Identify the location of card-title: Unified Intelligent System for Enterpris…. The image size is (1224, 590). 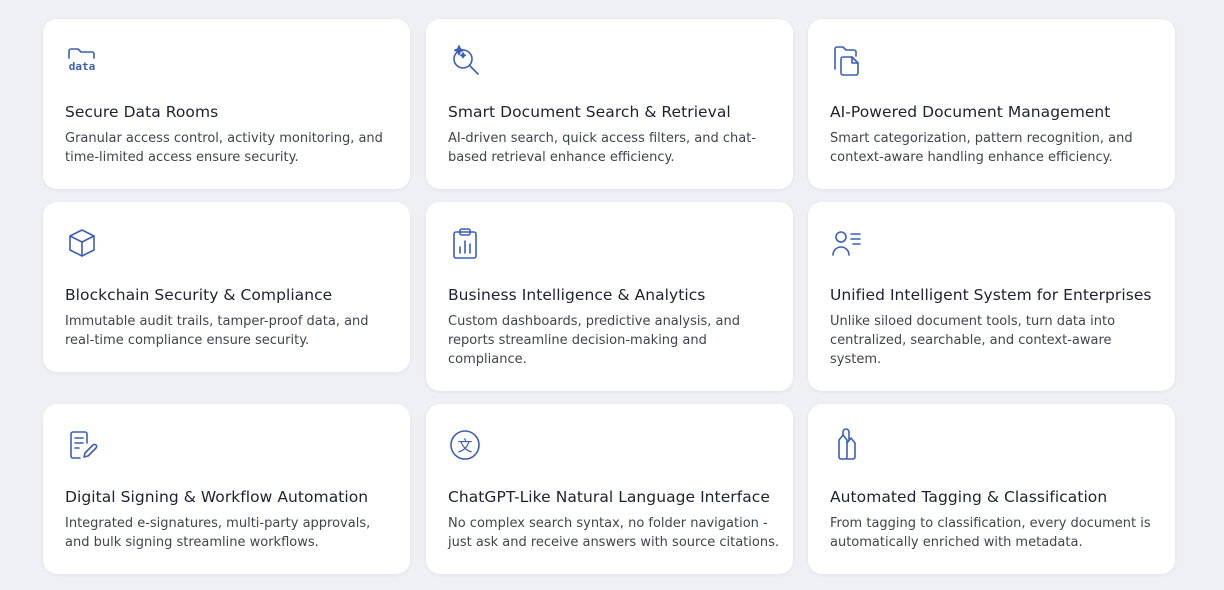
(991, 295).